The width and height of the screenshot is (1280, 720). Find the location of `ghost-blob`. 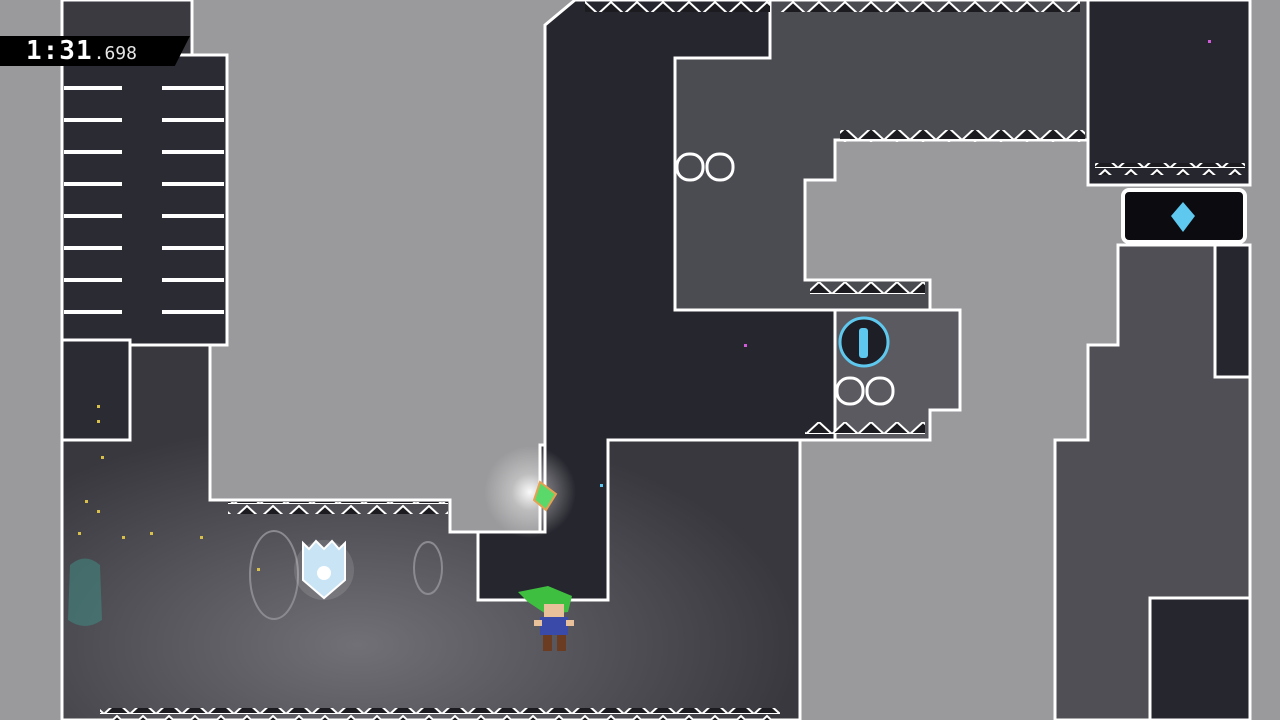

ghost-blob is located at coordinates (85, 592).